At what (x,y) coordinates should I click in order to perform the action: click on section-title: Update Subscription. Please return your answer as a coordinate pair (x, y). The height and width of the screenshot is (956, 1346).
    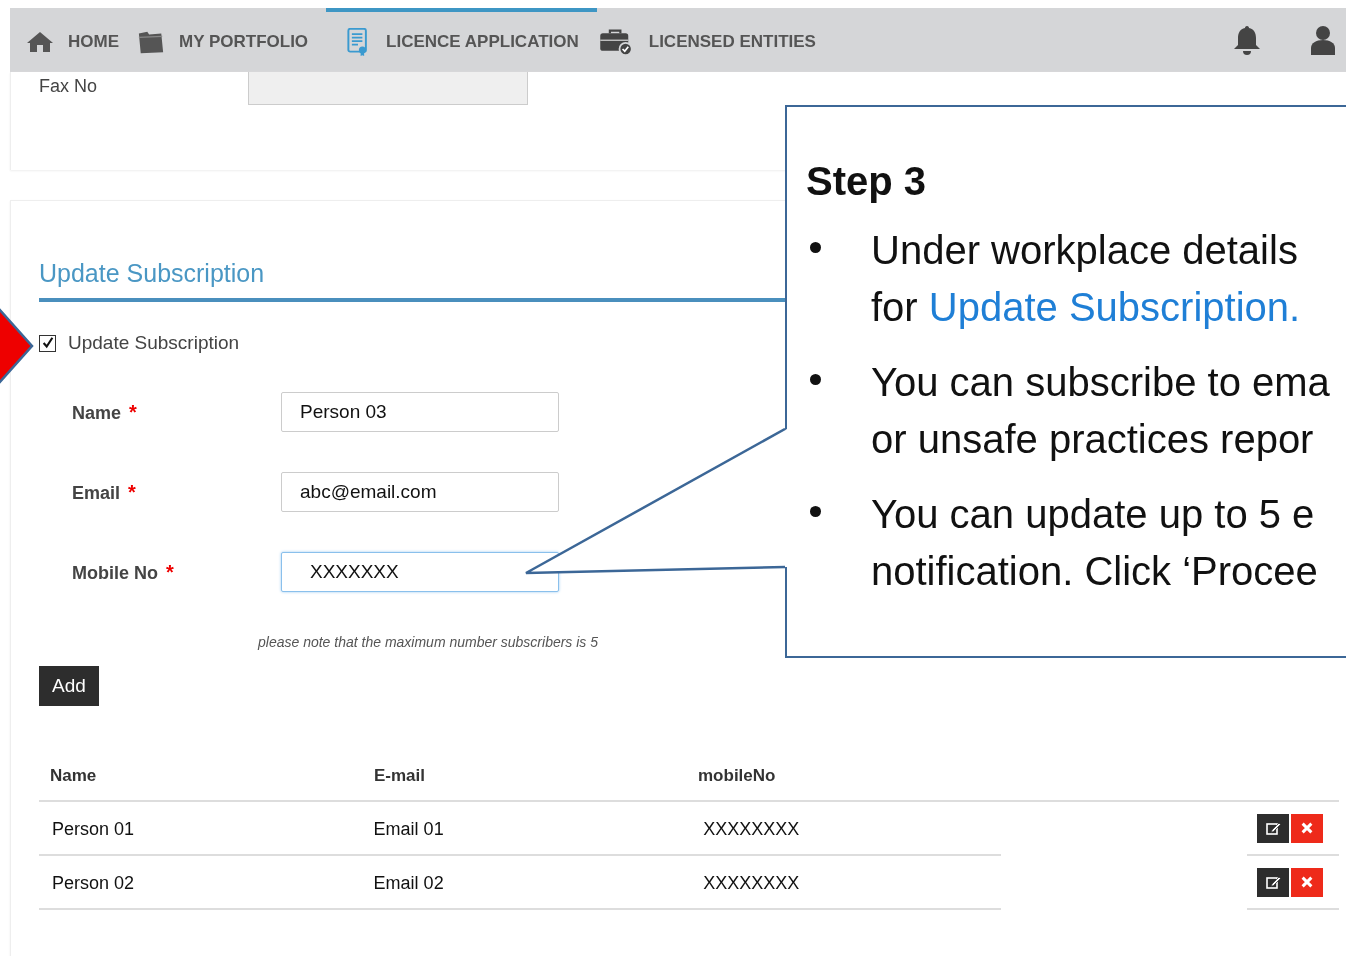
    Looking at the image, I should click on (152, 273).